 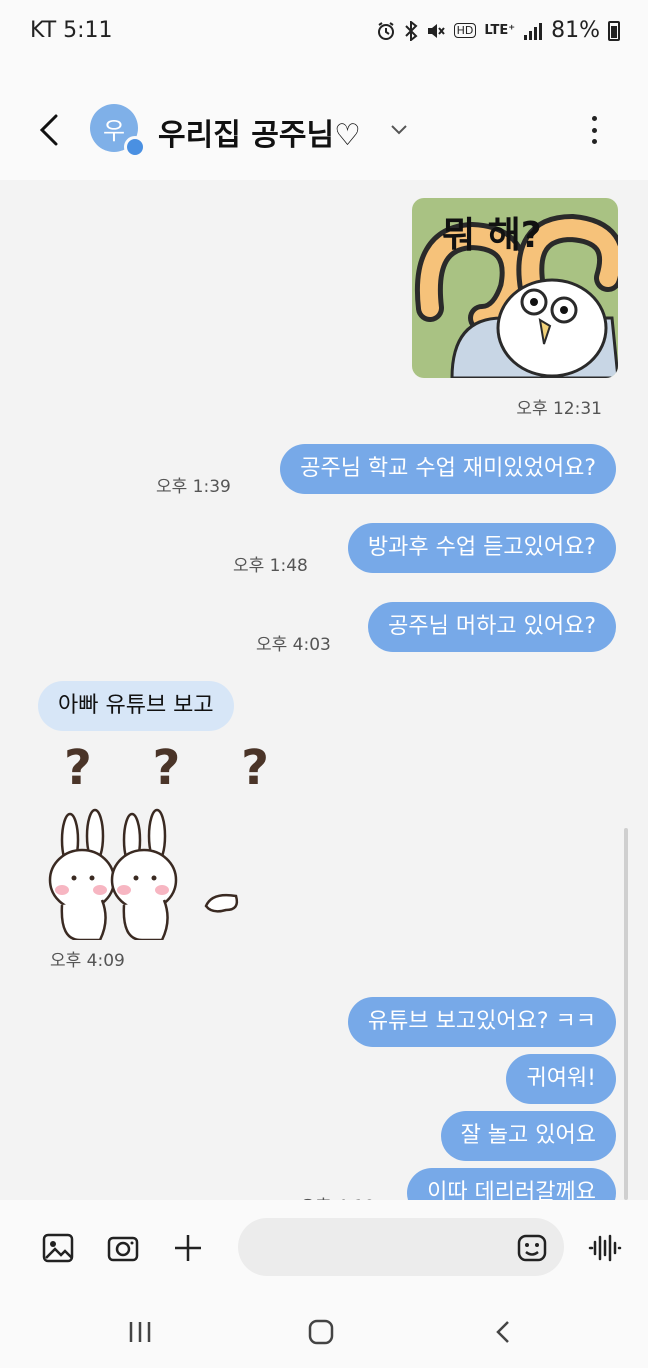 What do you see at coordinates (411, 30) in the screenshot?
I see `bluetooth-icon` at bounding box center [411, 30].